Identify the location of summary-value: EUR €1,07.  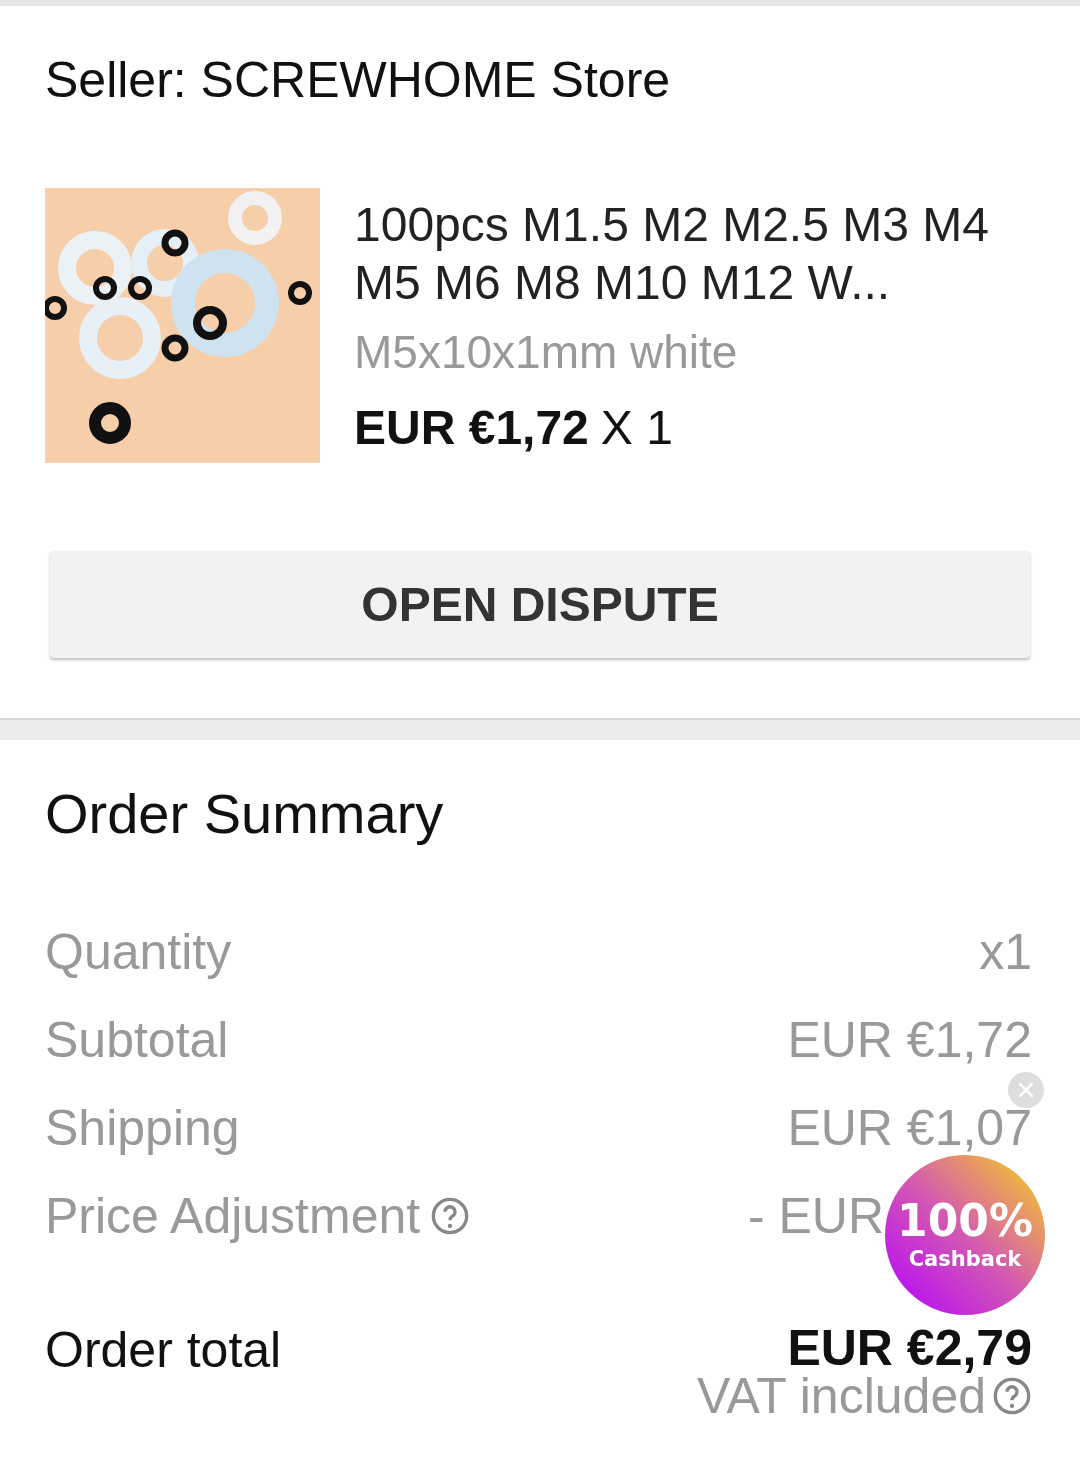
(909, 1128).